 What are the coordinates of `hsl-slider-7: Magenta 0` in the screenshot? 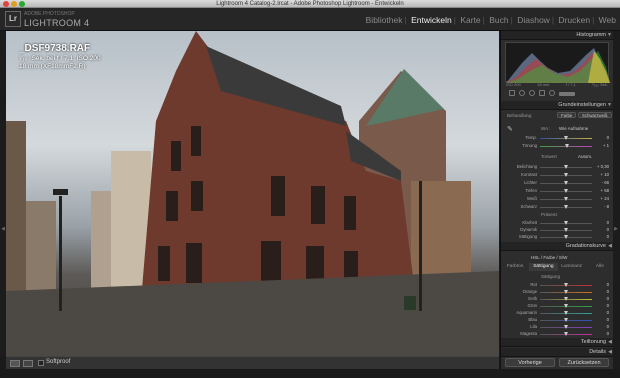 It's located at (558, 334).